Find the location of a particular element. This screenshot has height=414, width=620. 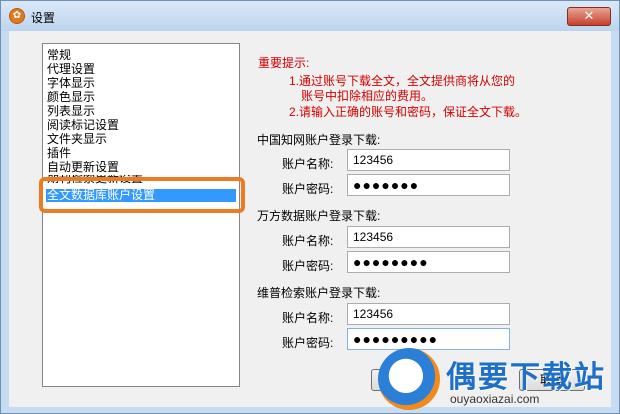

cnki-password-label: 账户密码: is located at coordinates (308, 189).